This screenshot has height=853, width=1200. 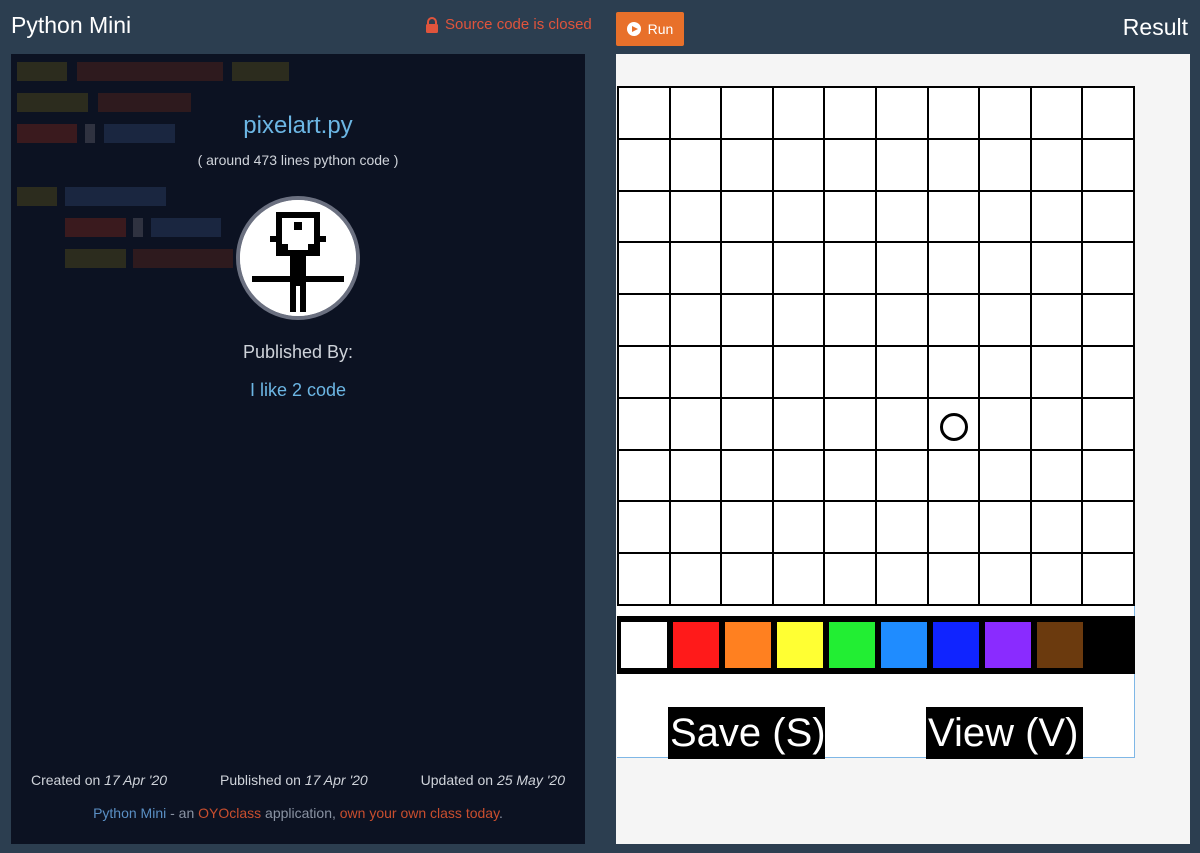 I want to click on author-link: I like 2 code, so click(x=298, y=390).